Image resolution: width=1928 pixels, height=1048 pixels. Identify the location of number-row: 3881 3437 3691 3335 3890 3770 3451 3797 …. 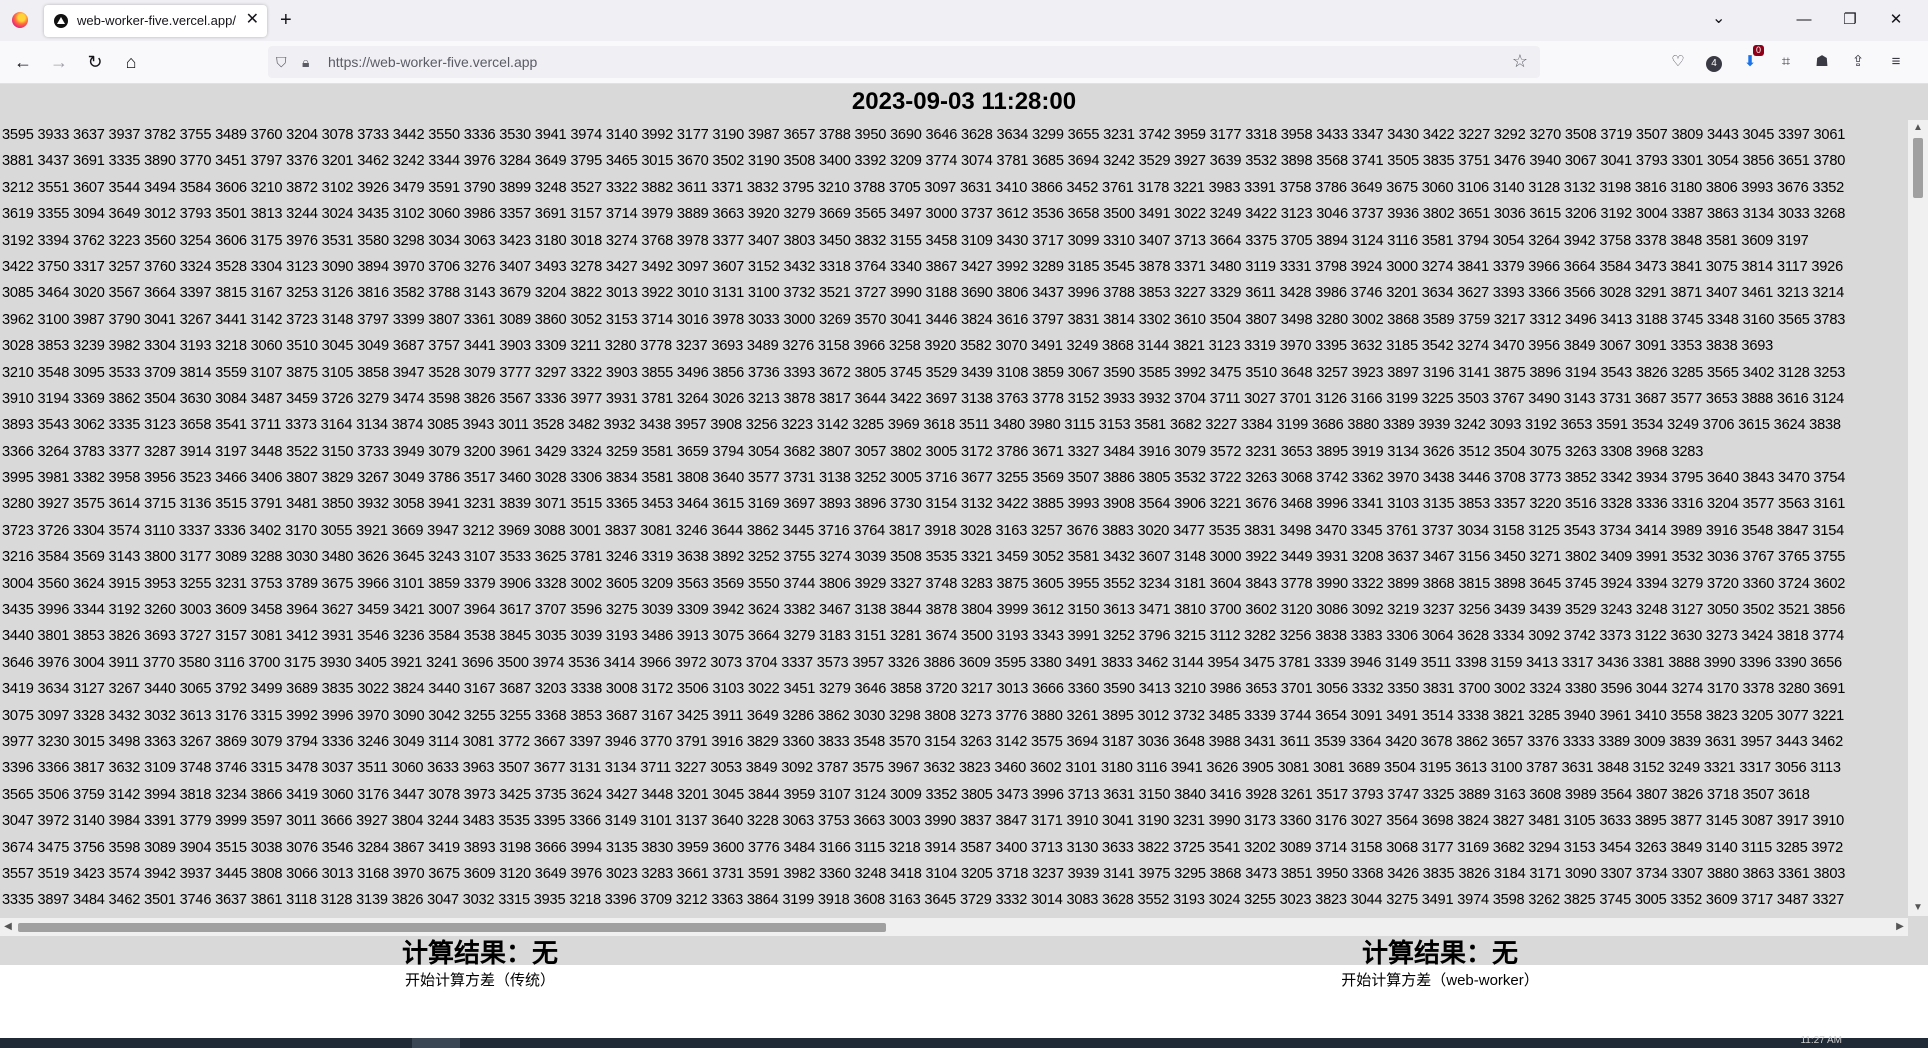
(924, 161).